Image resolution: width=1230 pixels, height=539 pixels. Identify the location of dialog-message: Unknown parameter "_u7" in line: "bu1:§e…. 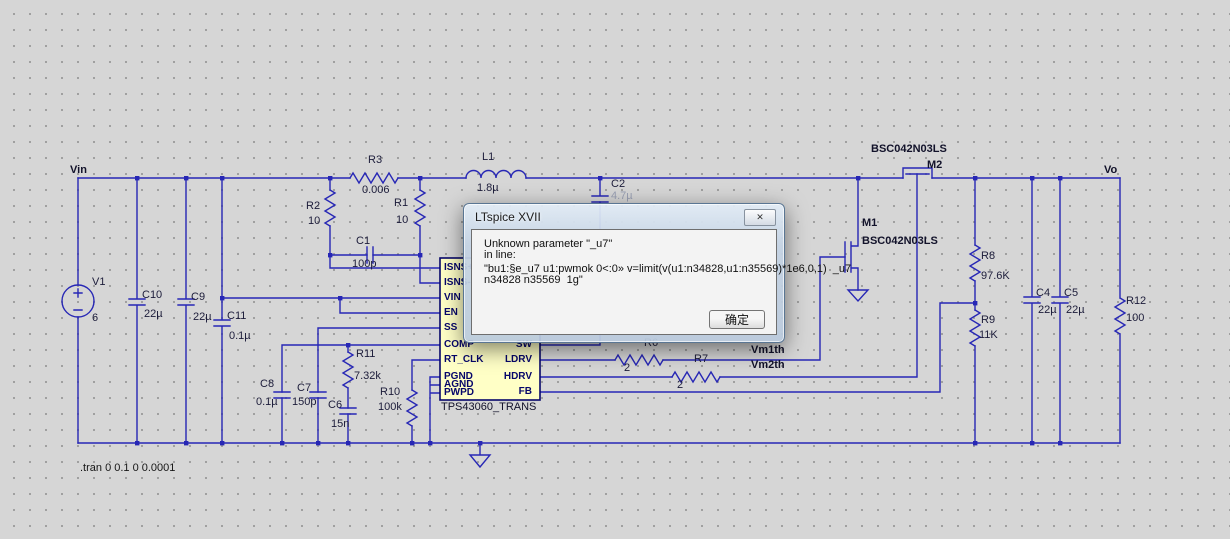
(667, 262).